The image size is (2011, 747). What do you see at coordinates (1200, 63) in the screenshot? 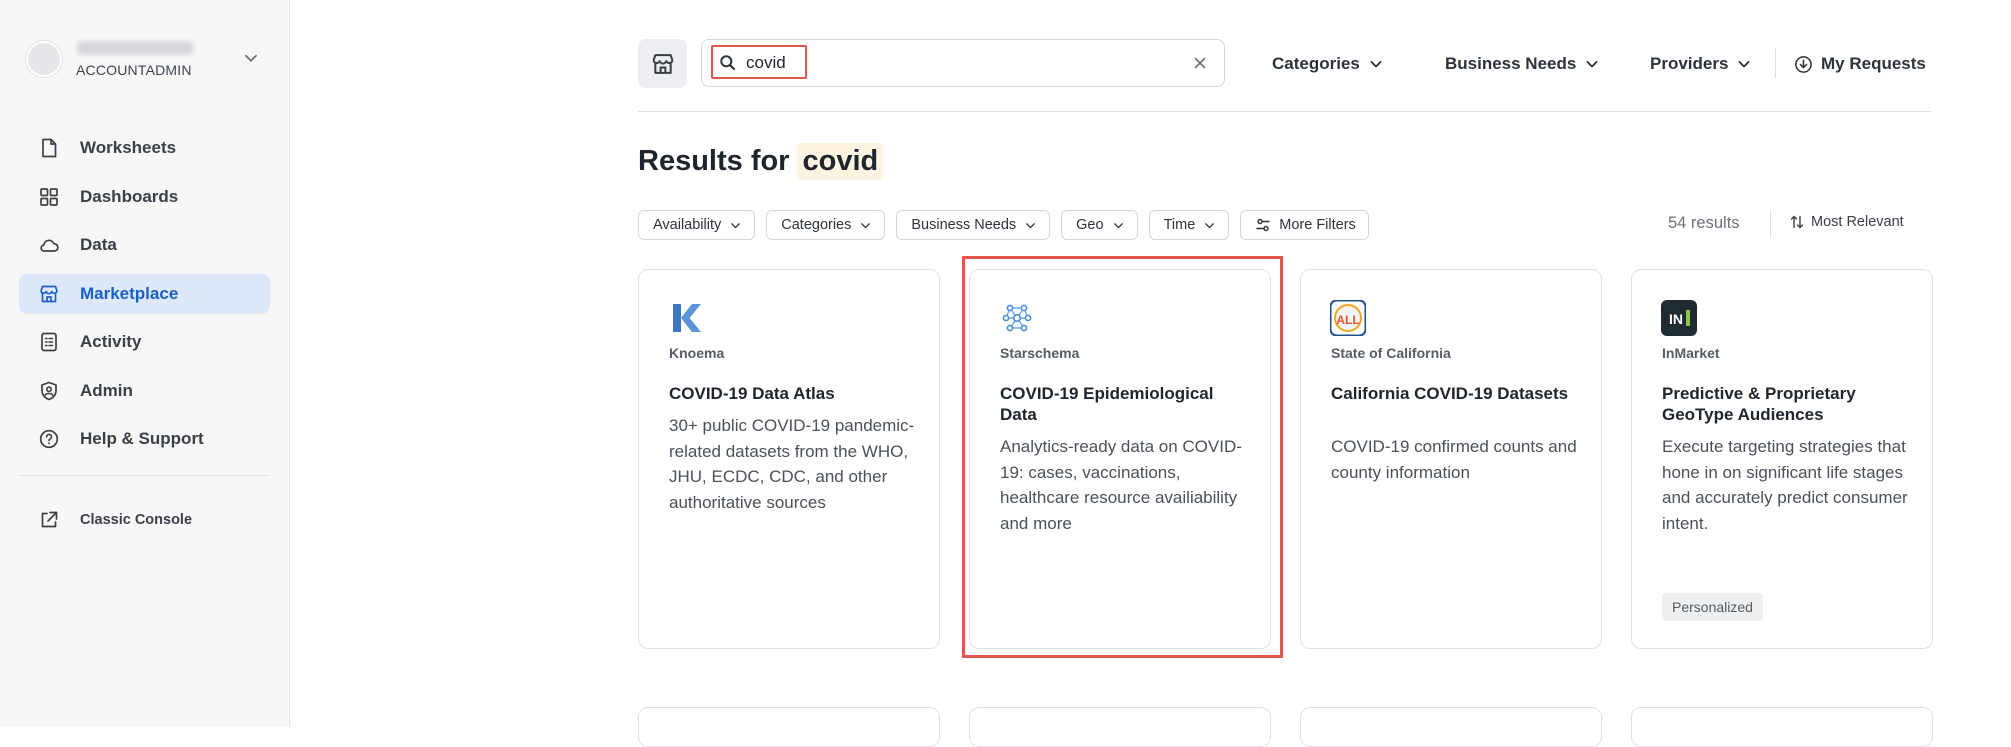
I see `close-icon` at bounding box center [1200, 63].